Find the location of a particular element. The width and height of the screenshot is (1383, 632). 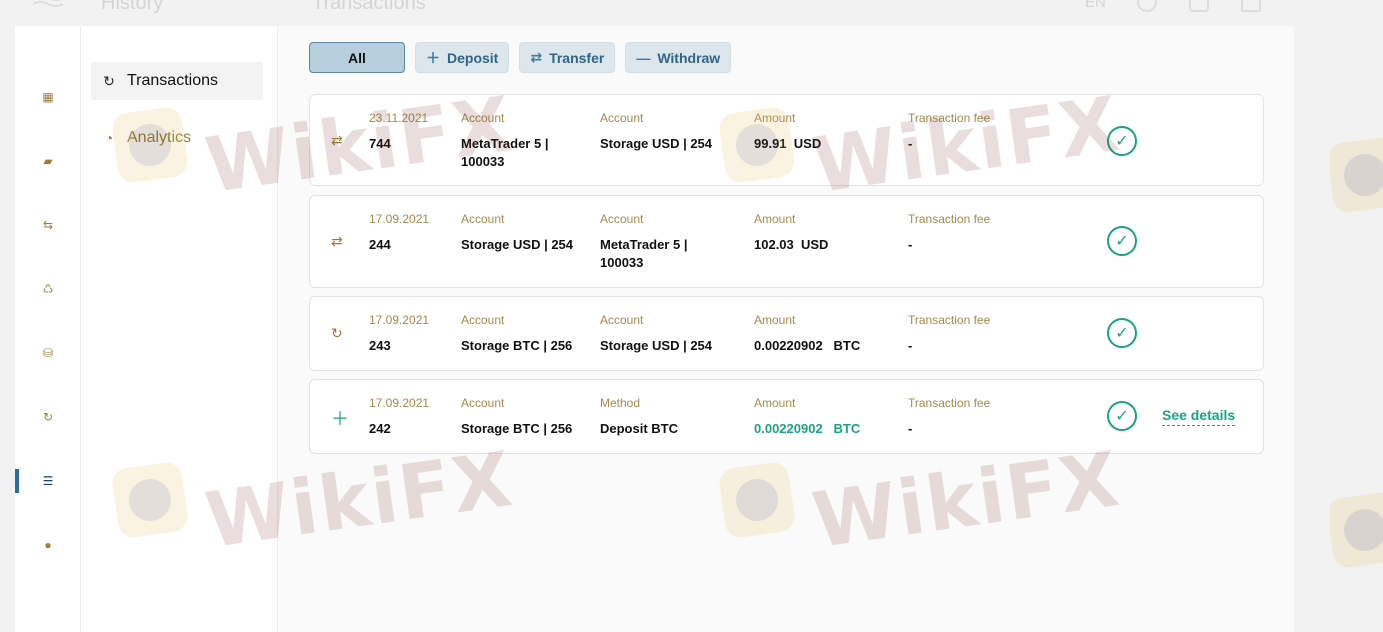

method-value: Deposit BTC is located at coordinates (639, 428).